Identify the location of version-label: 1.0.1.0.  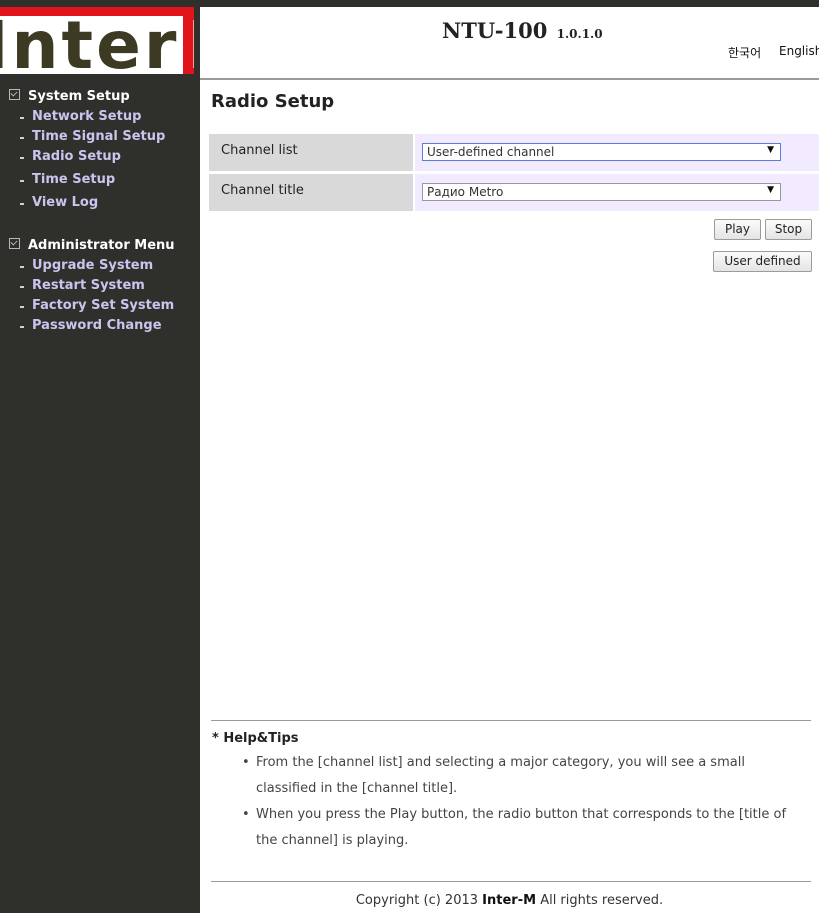
(579, 34).